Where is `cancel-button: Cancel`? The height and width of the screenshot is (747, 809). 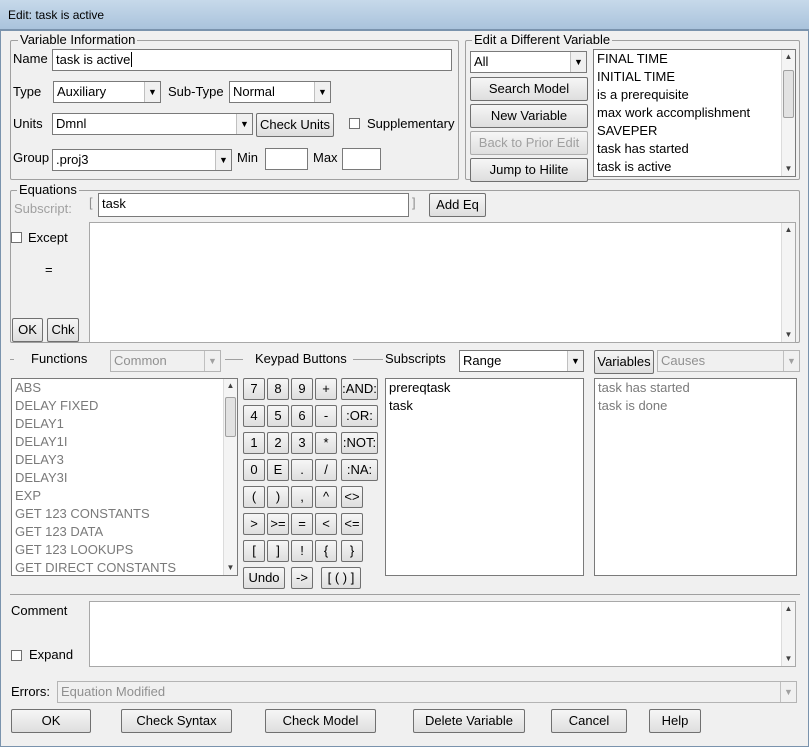 cancel-button: Cancel is located at coordinates (589, 721).